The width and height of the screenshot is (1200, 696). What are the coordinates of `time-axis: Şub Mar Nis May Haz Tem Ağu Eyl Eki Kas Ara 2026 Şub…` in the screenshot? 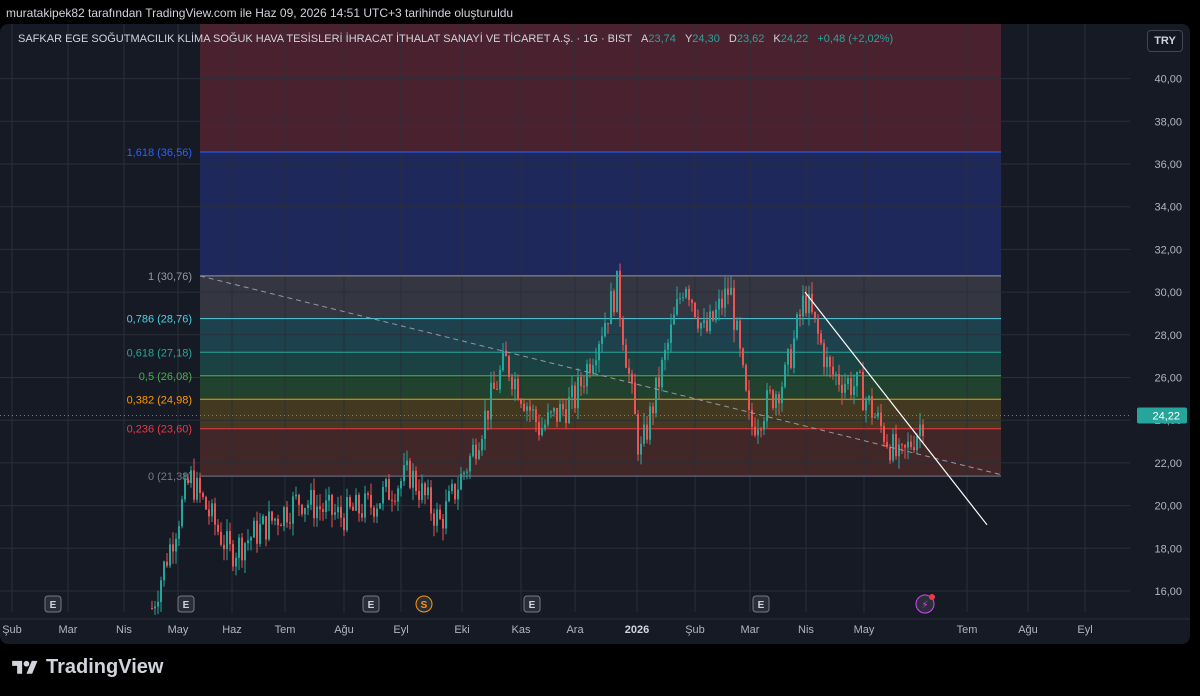 It's located at (547, 630).